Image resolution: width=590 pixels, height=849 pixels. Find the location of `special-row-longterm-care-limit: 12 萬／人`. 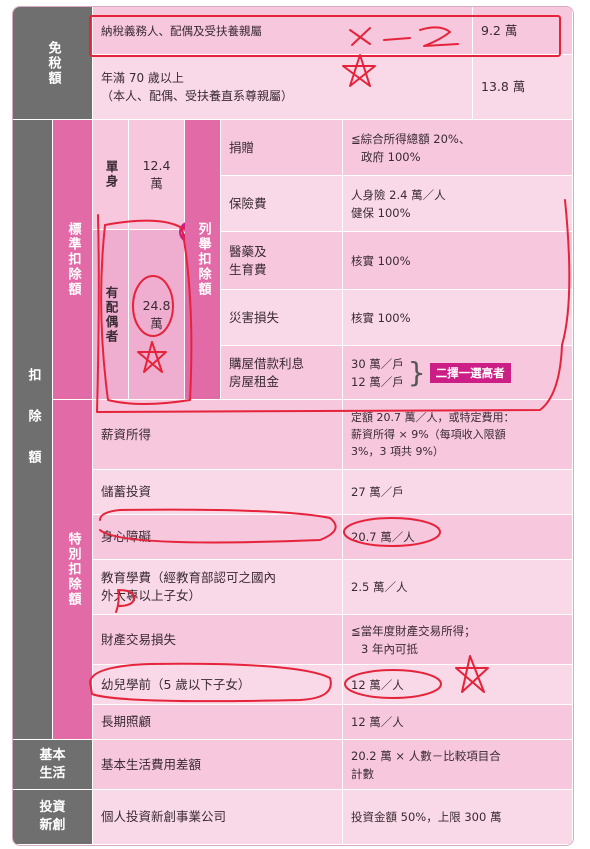

special-row-longterm-care-limit: 12 萬／人 is located at coordinates (458, 722).